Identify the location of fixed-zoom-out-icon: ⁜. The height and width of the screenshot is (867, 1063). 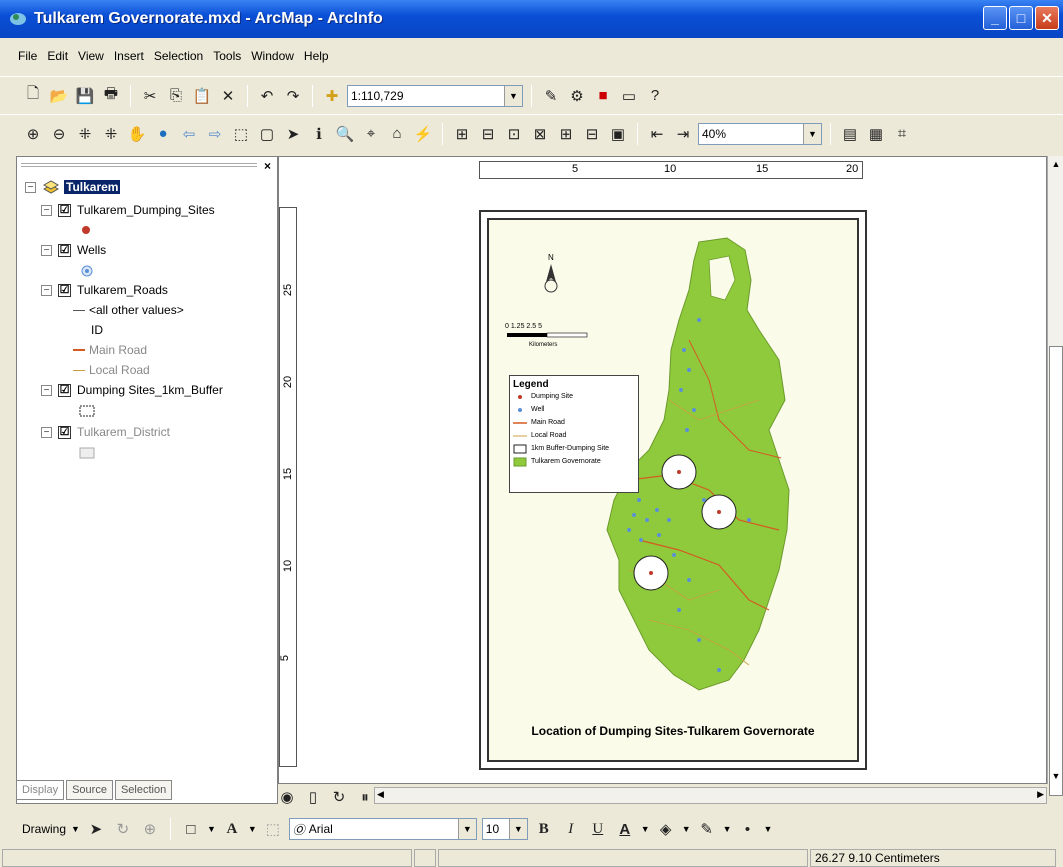
(111, 134).